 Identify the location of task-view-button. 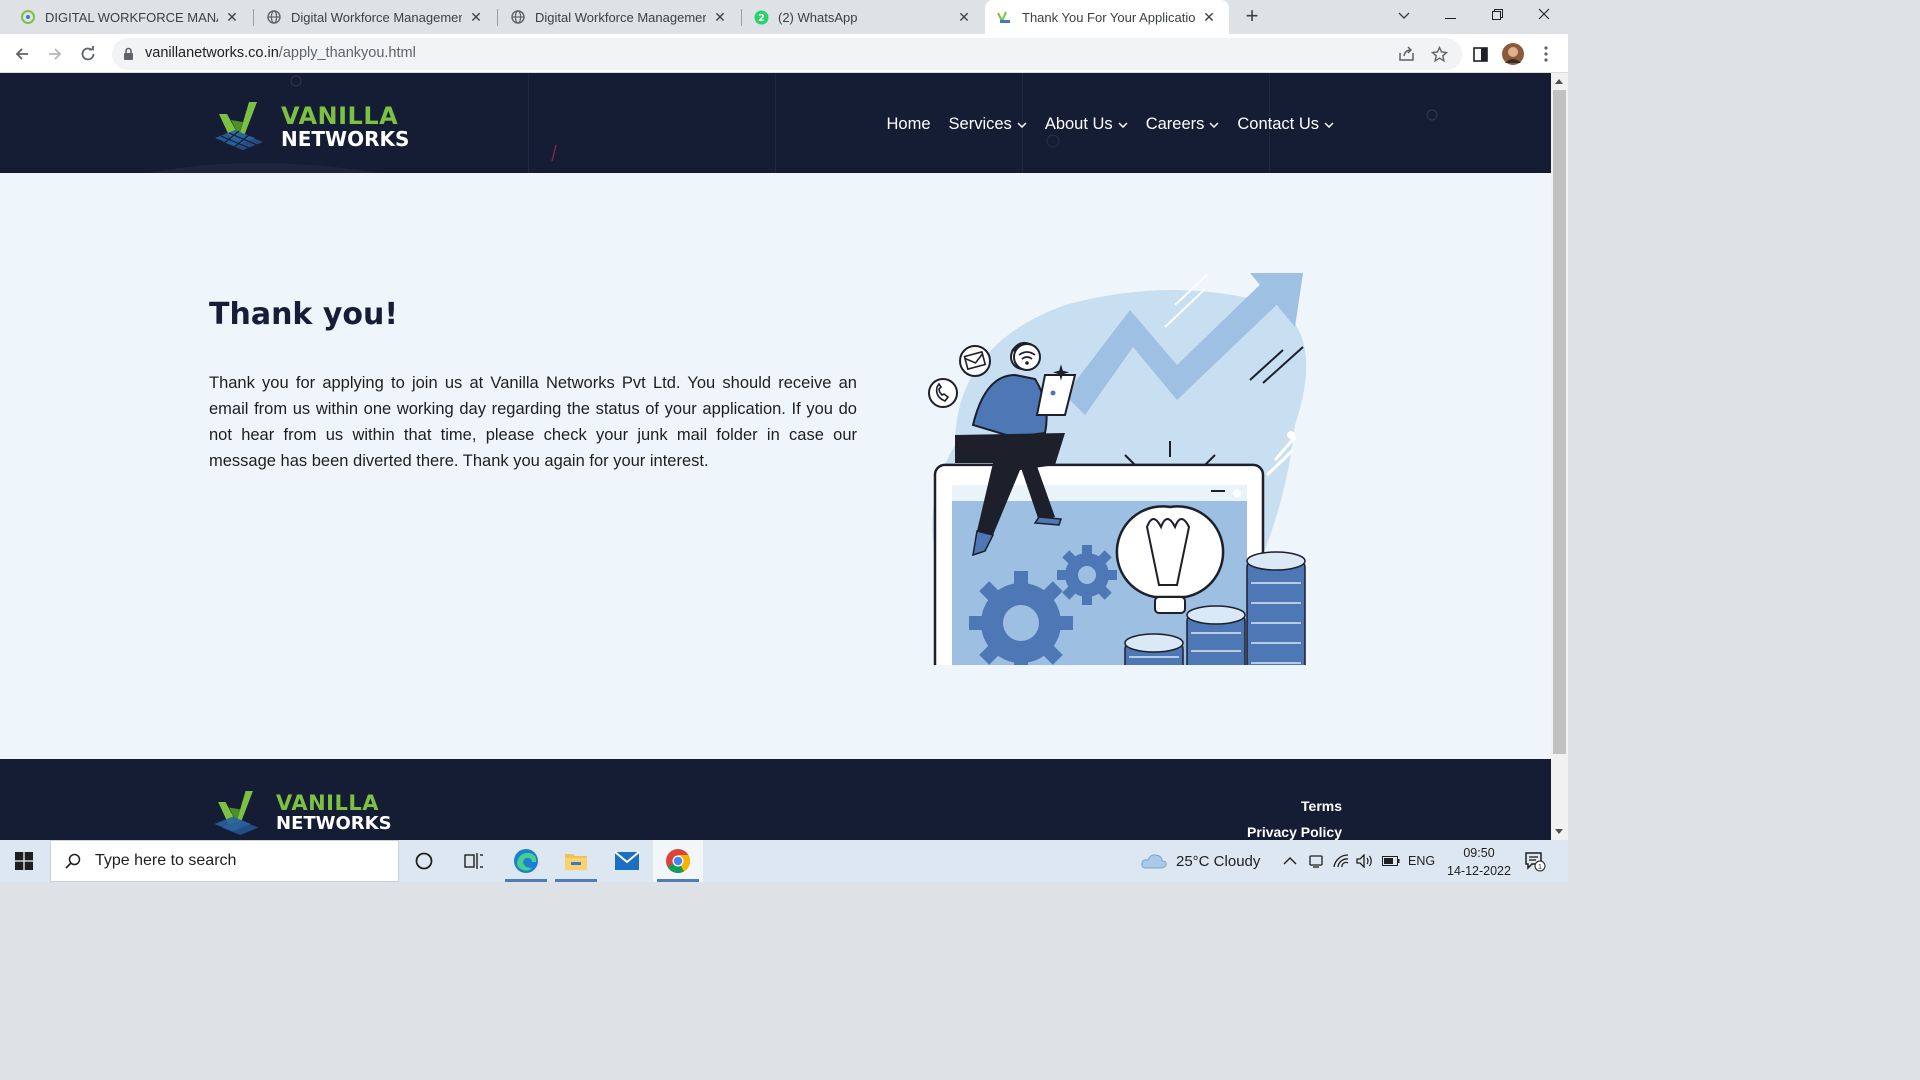
(474, 861).